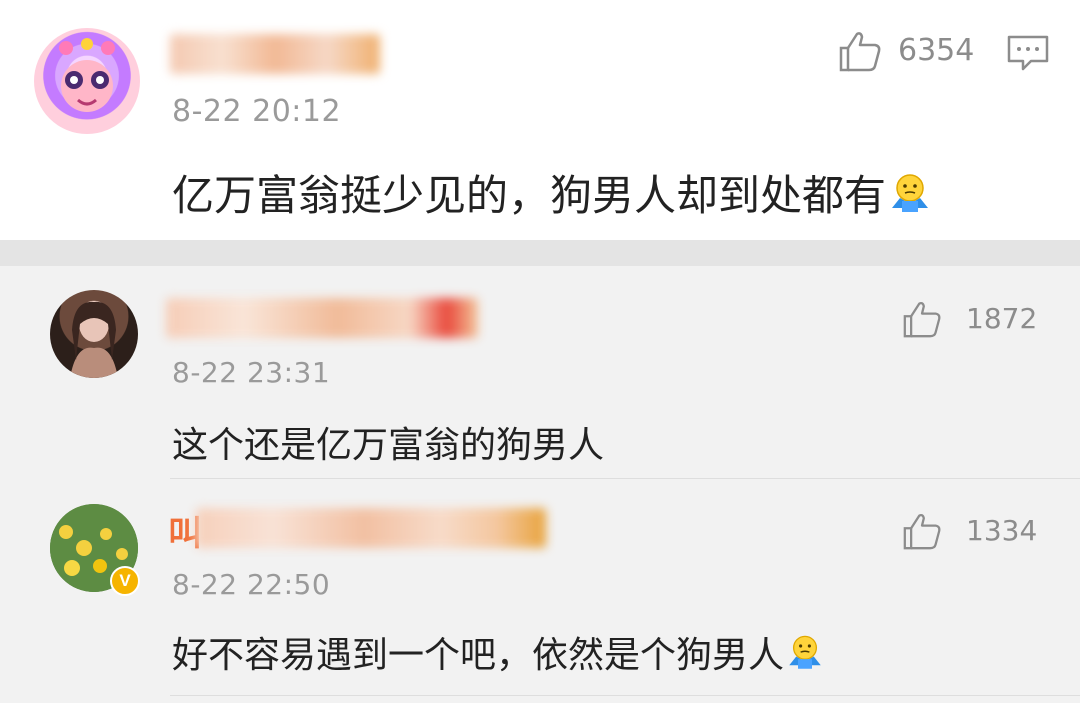  What do you see at coordinates (936, 50) in the screenshot?
I see `like-count: 6354` at bounding box center [936, 50].